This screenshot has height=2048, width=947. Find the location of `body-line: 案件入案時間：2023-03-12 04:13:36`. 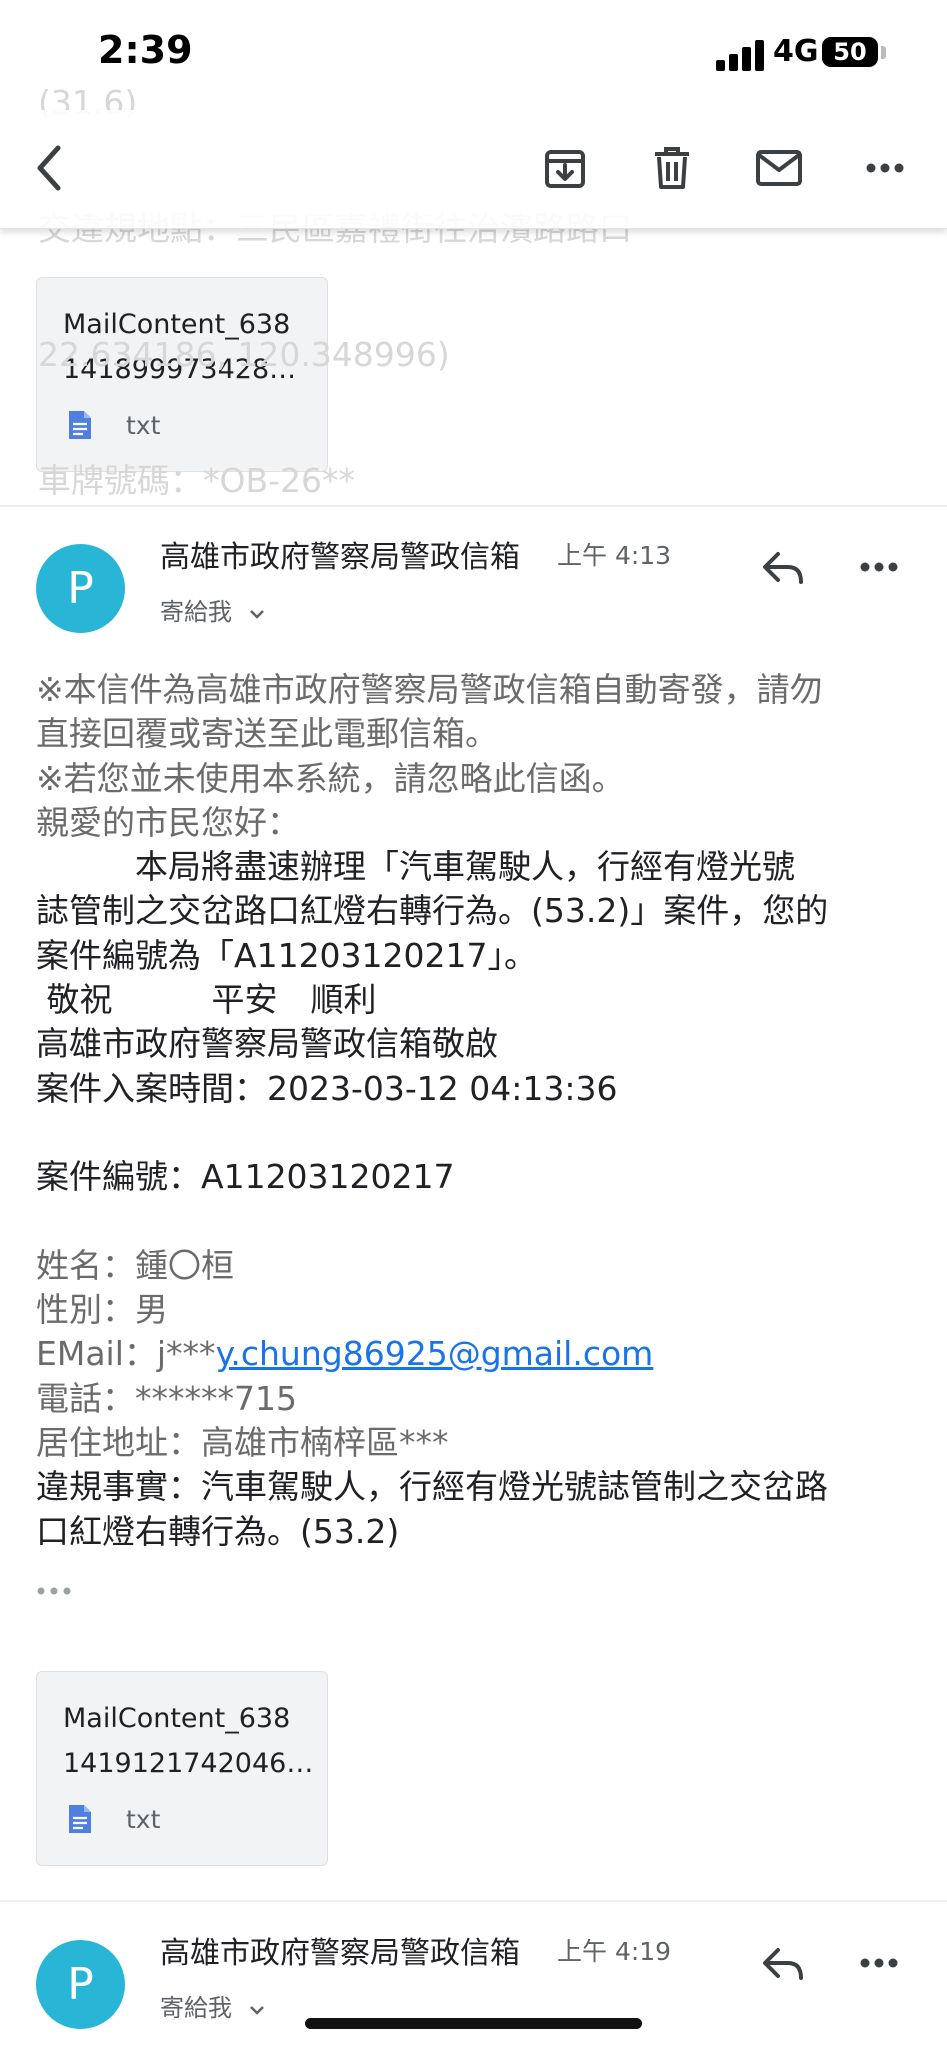

body-line: 案件入案時間：2023-03-12 04:13:36 is located at coordinates (327, 1088).